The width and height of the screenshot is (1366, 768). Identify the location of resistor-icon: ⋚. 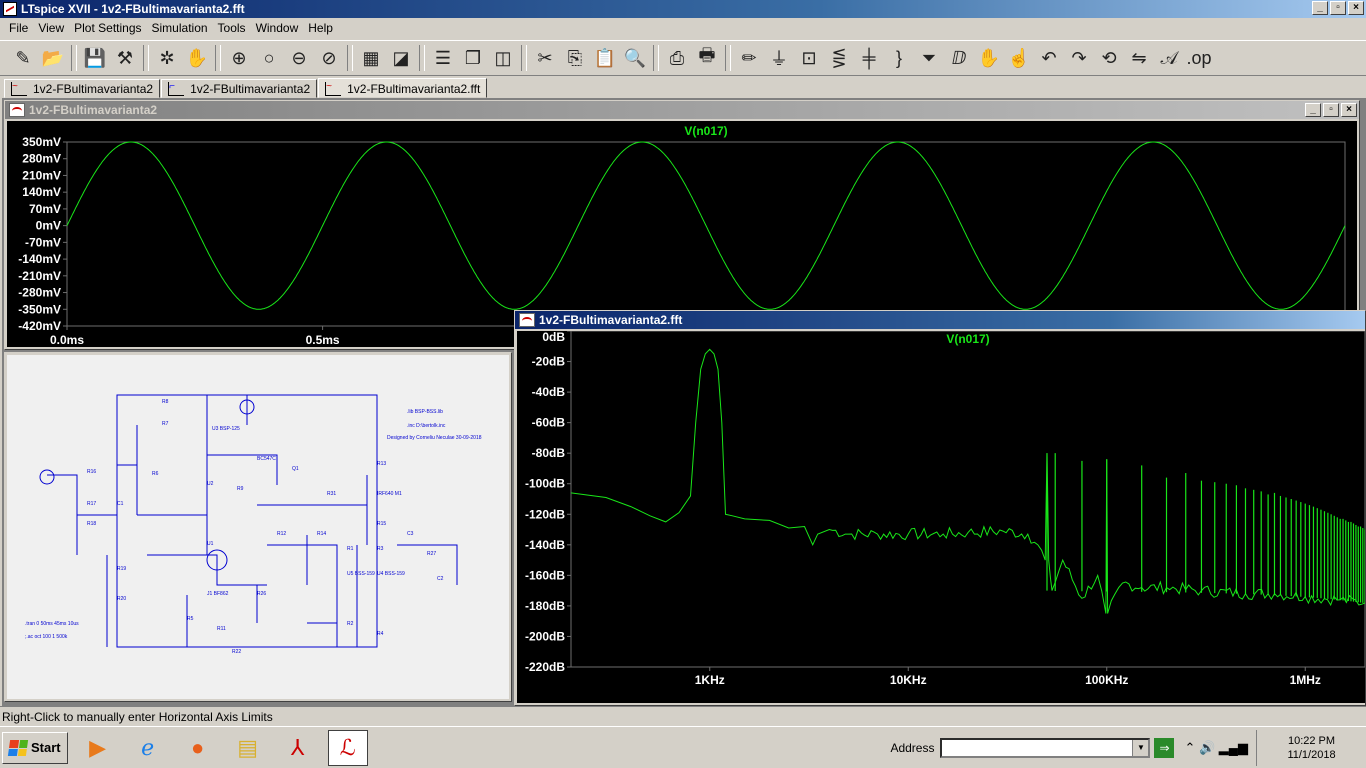
(839, 58).